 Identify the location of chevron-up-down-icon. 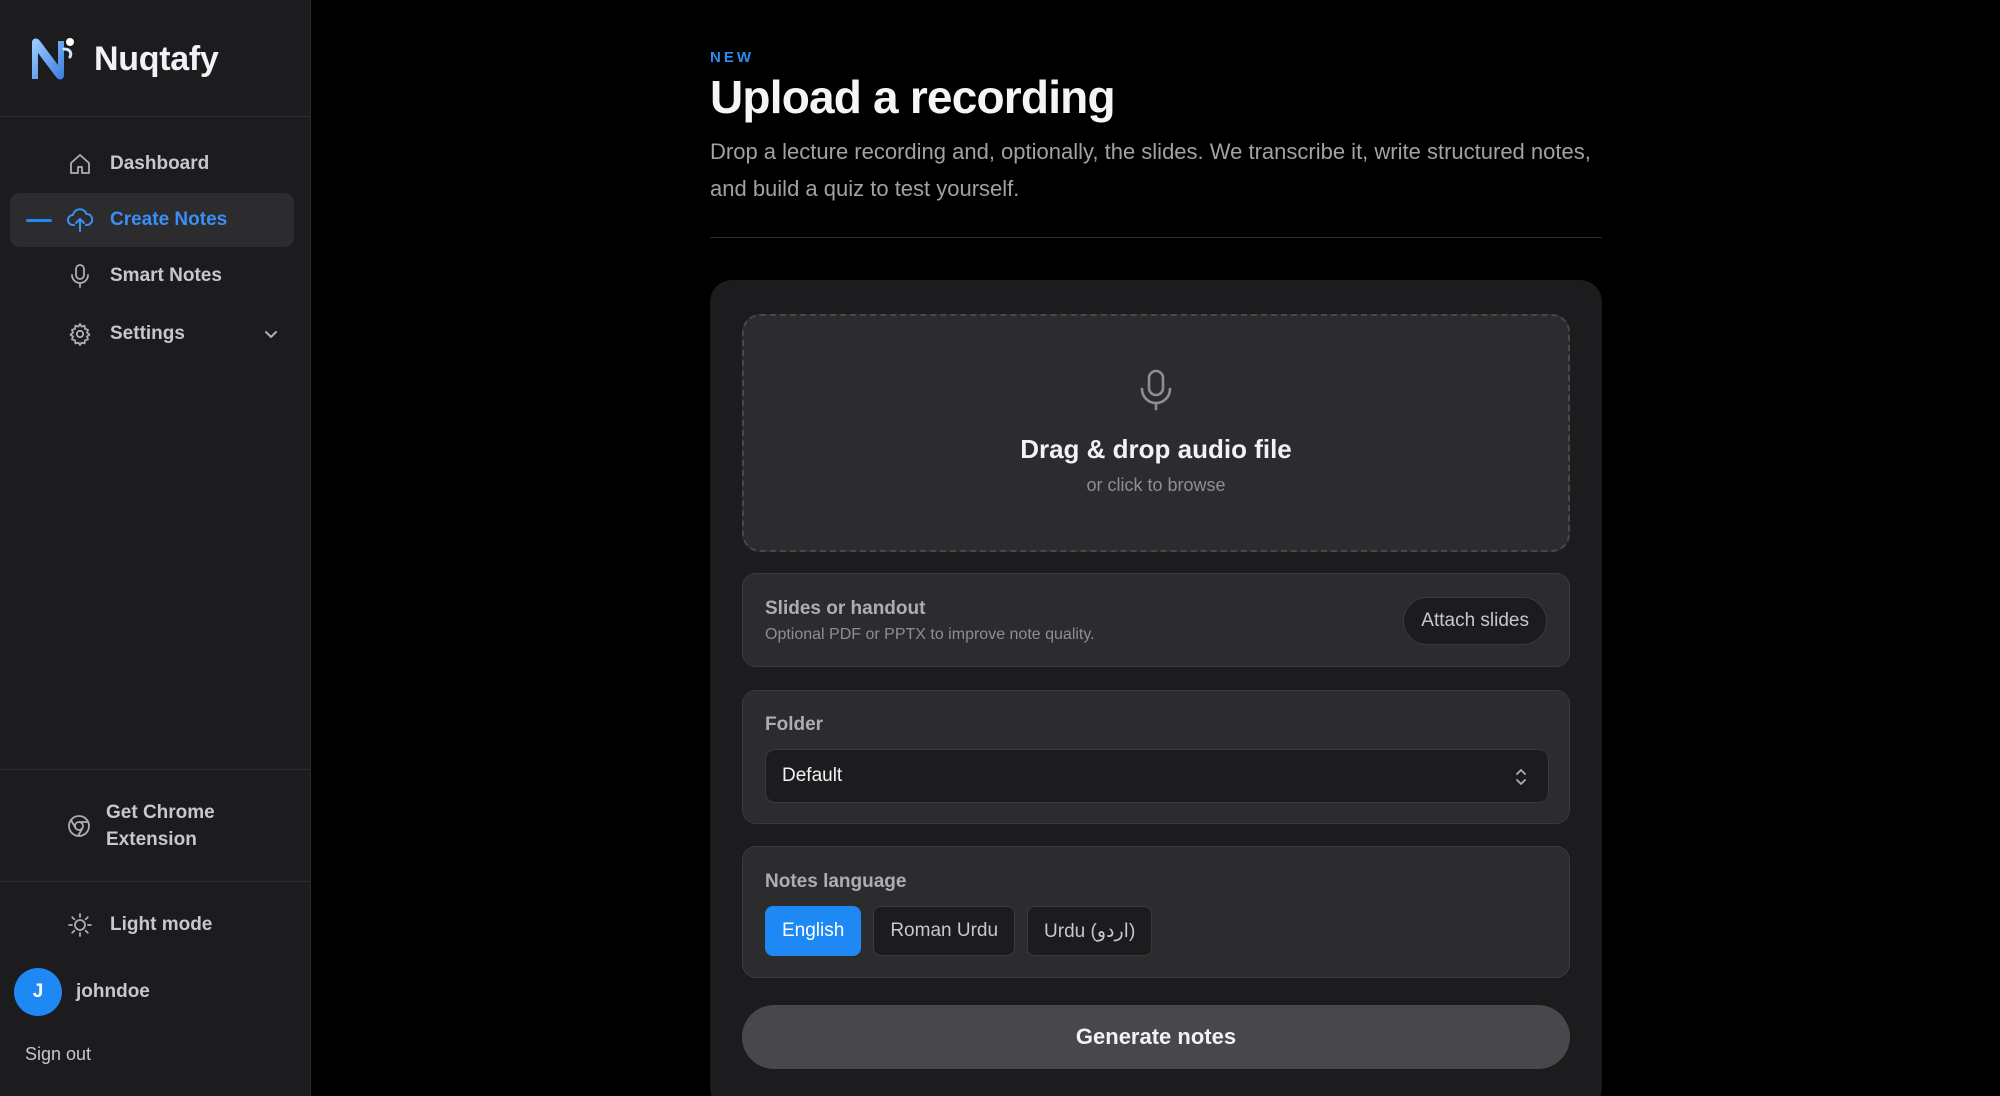
(1521, 777).